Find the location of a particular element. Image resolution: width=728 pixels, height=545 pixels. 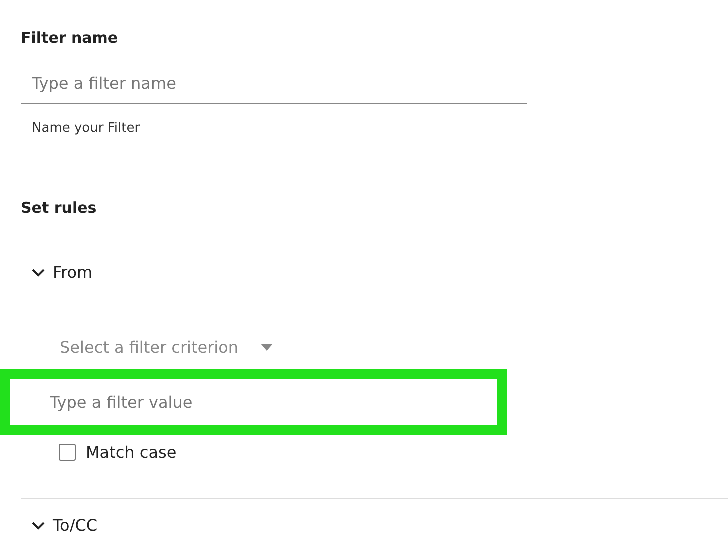

field-label: Filter name is located at coordinates (70, 38).